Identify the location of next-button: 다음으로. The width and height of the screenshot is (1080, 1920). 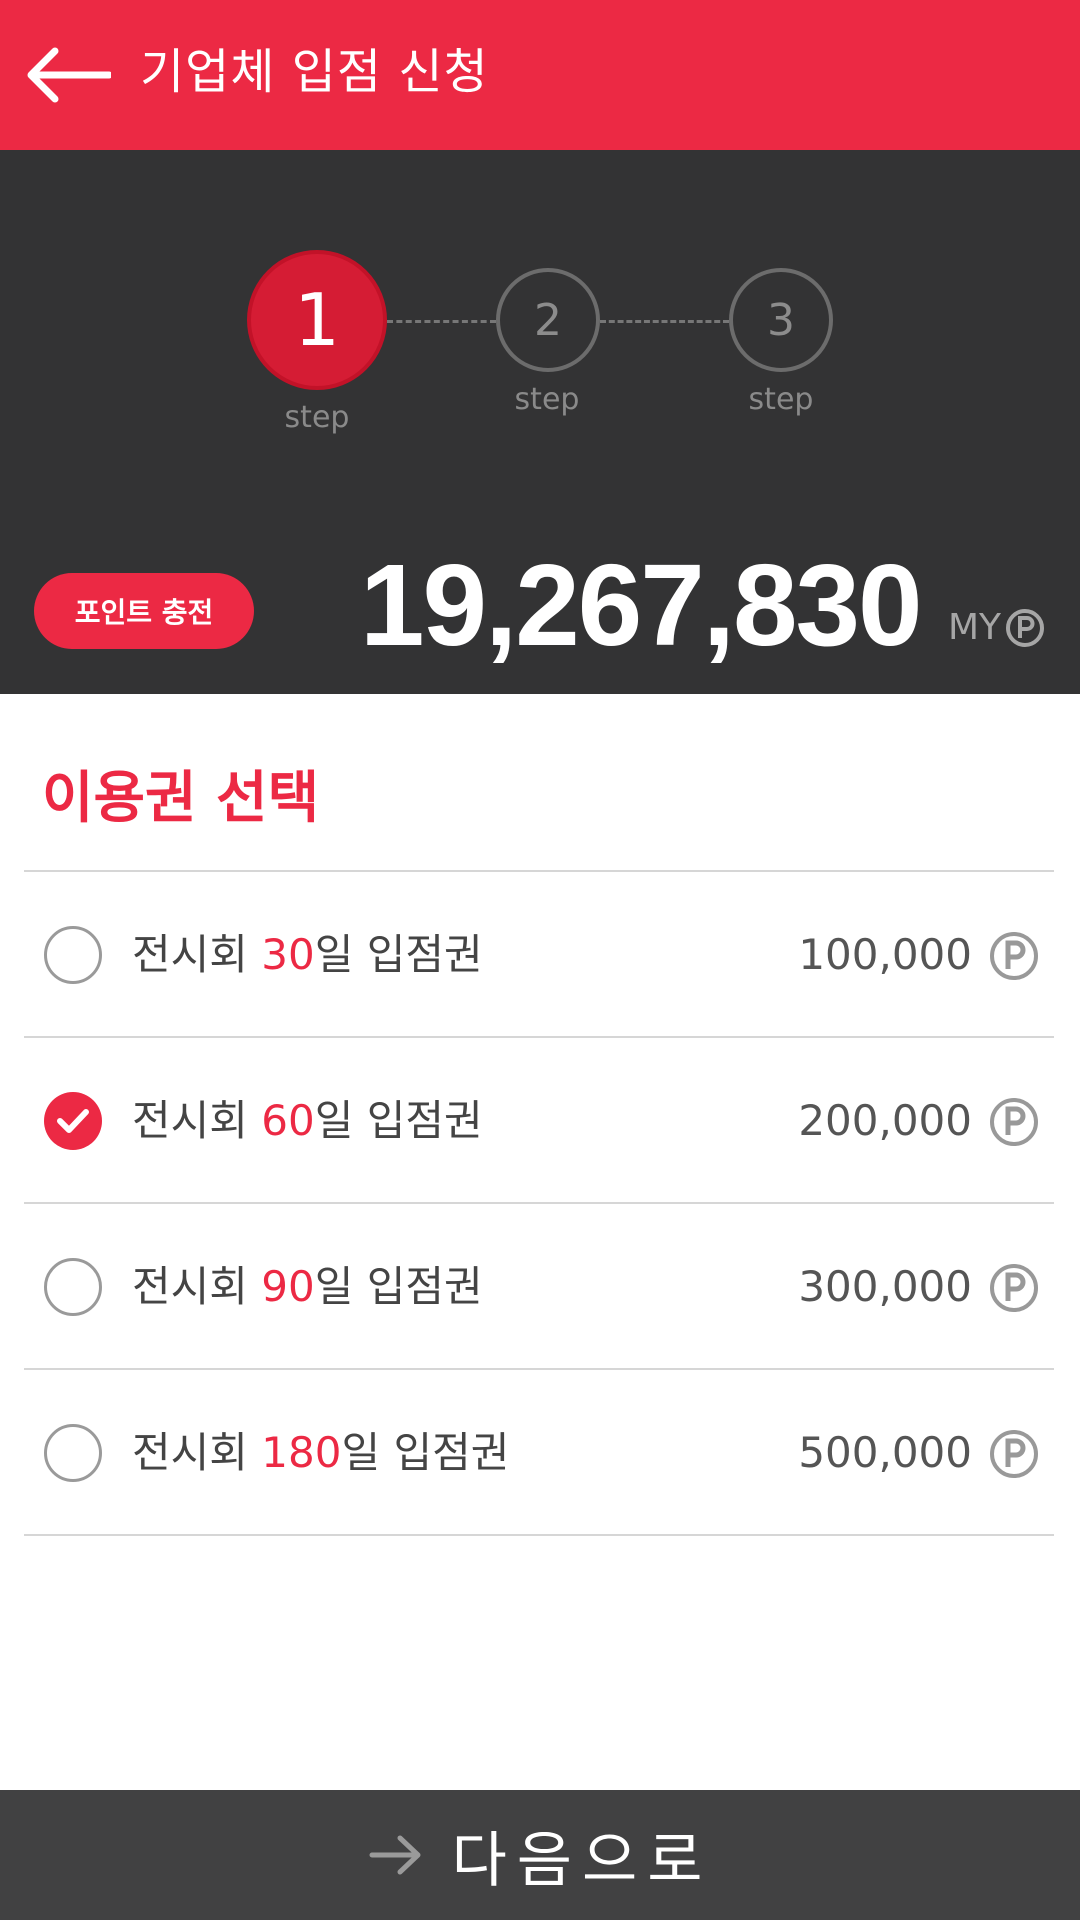
(540, 1855).